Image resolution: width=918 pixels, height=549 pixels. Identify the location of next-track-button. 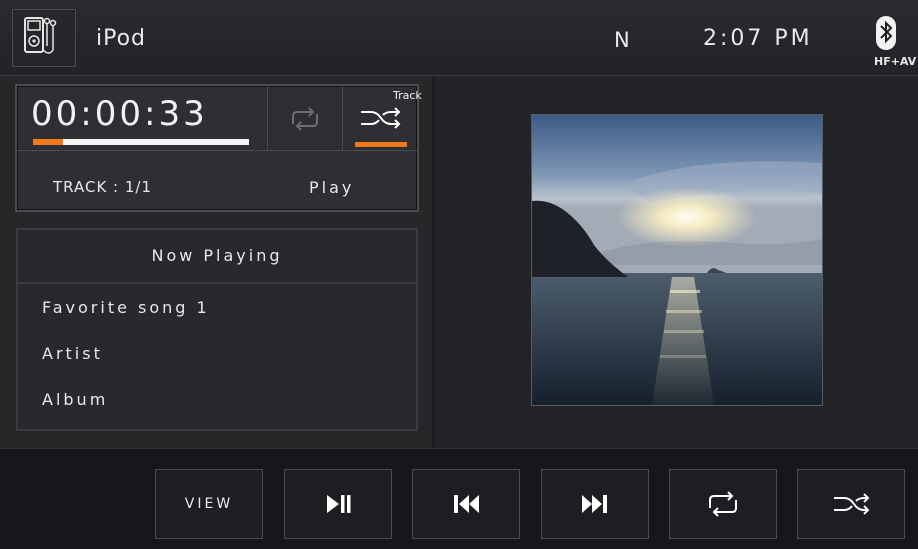
(595, 504).